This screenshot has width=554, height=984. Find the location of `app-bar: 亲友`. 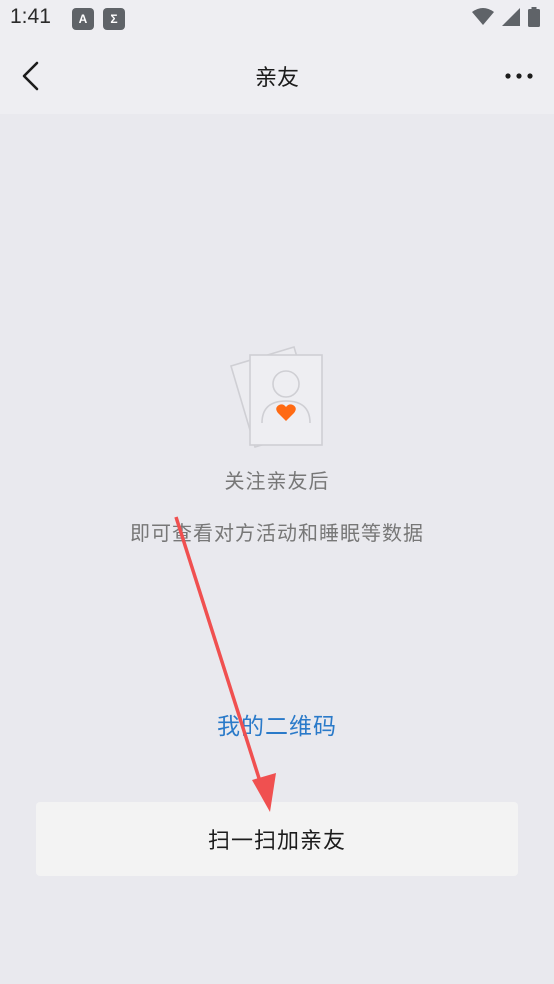

app-bar: 亲友 is located at coordinates (277, 76).